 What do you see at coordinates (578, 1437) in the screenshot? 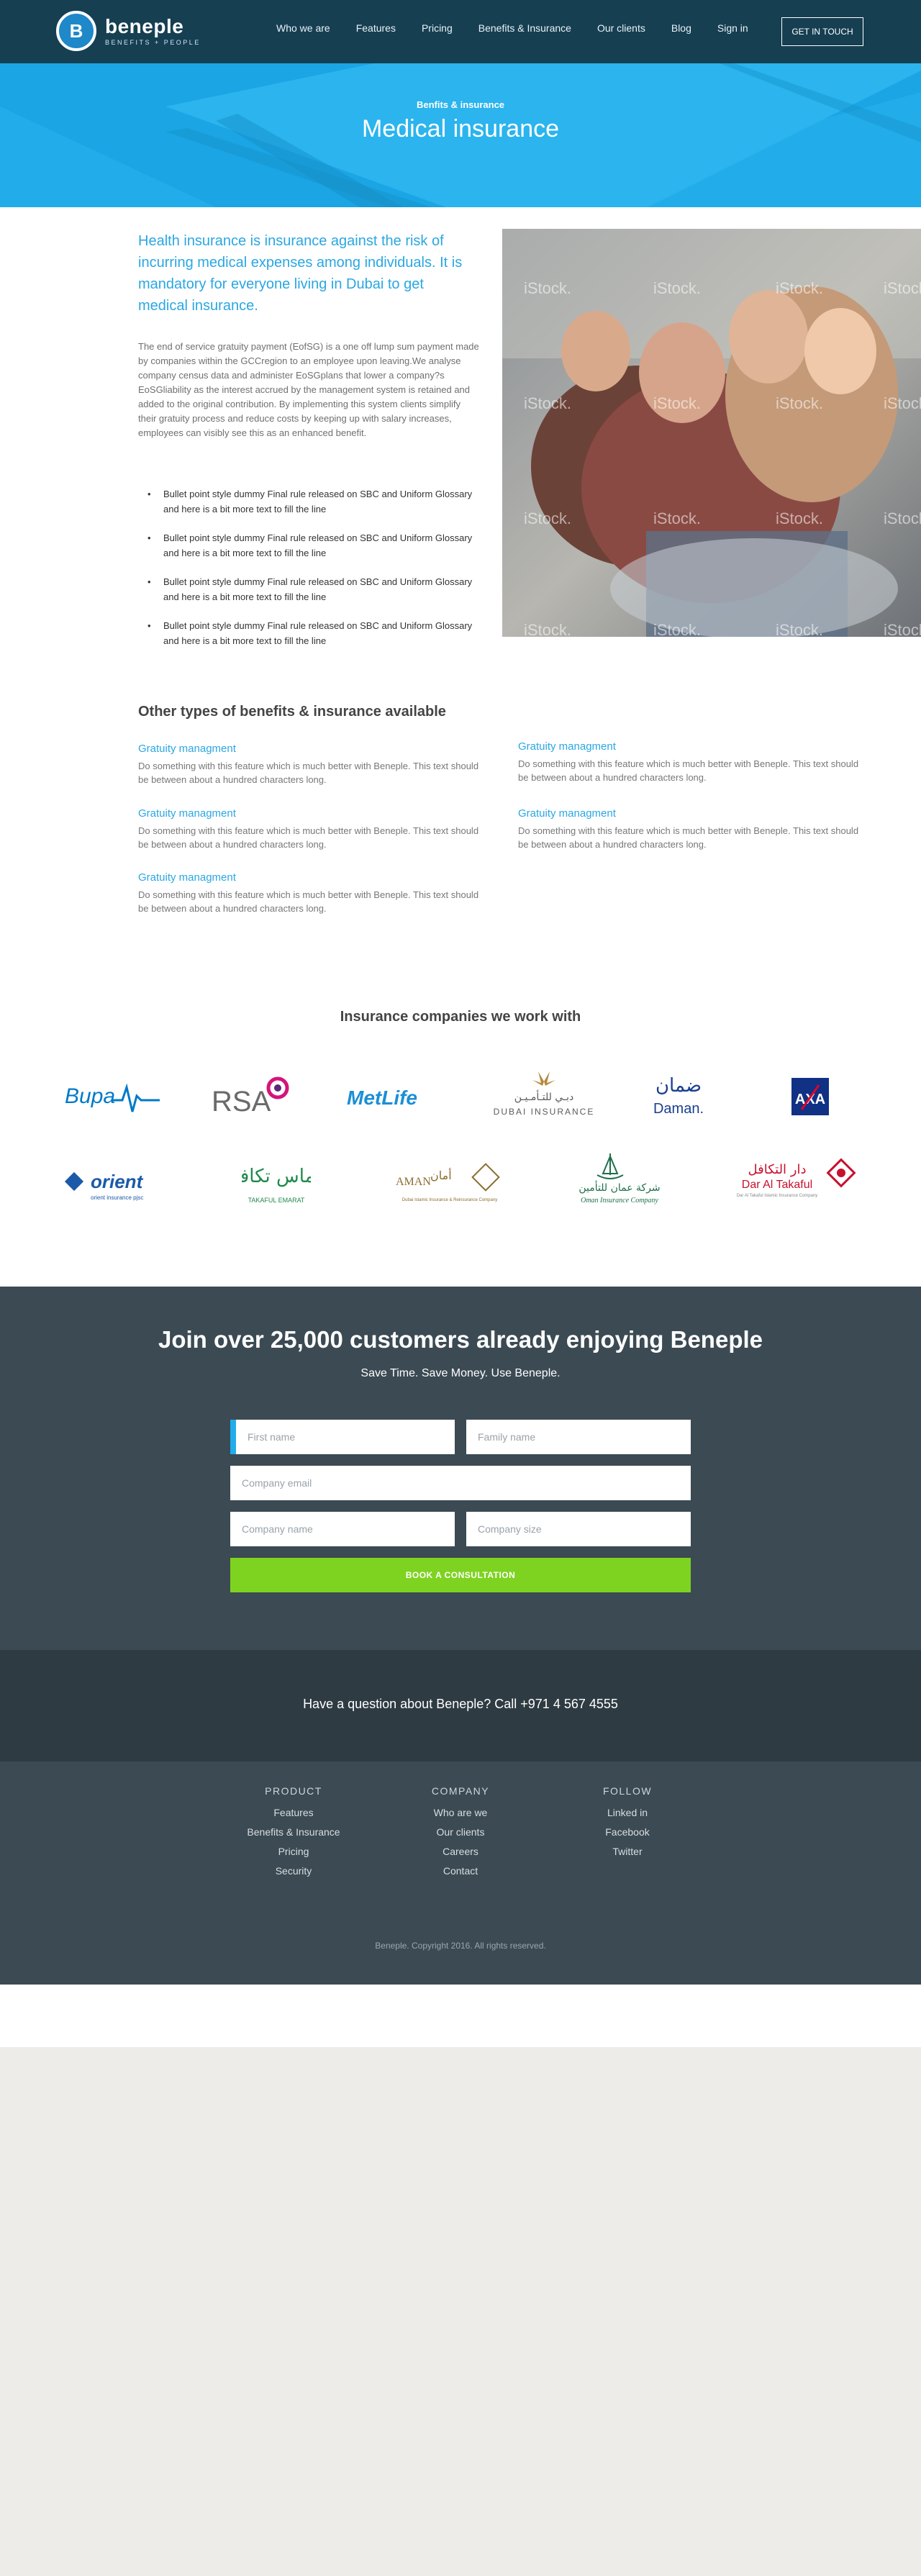
I see `family-name-field: Family name` at bounding box center [578, 1437].